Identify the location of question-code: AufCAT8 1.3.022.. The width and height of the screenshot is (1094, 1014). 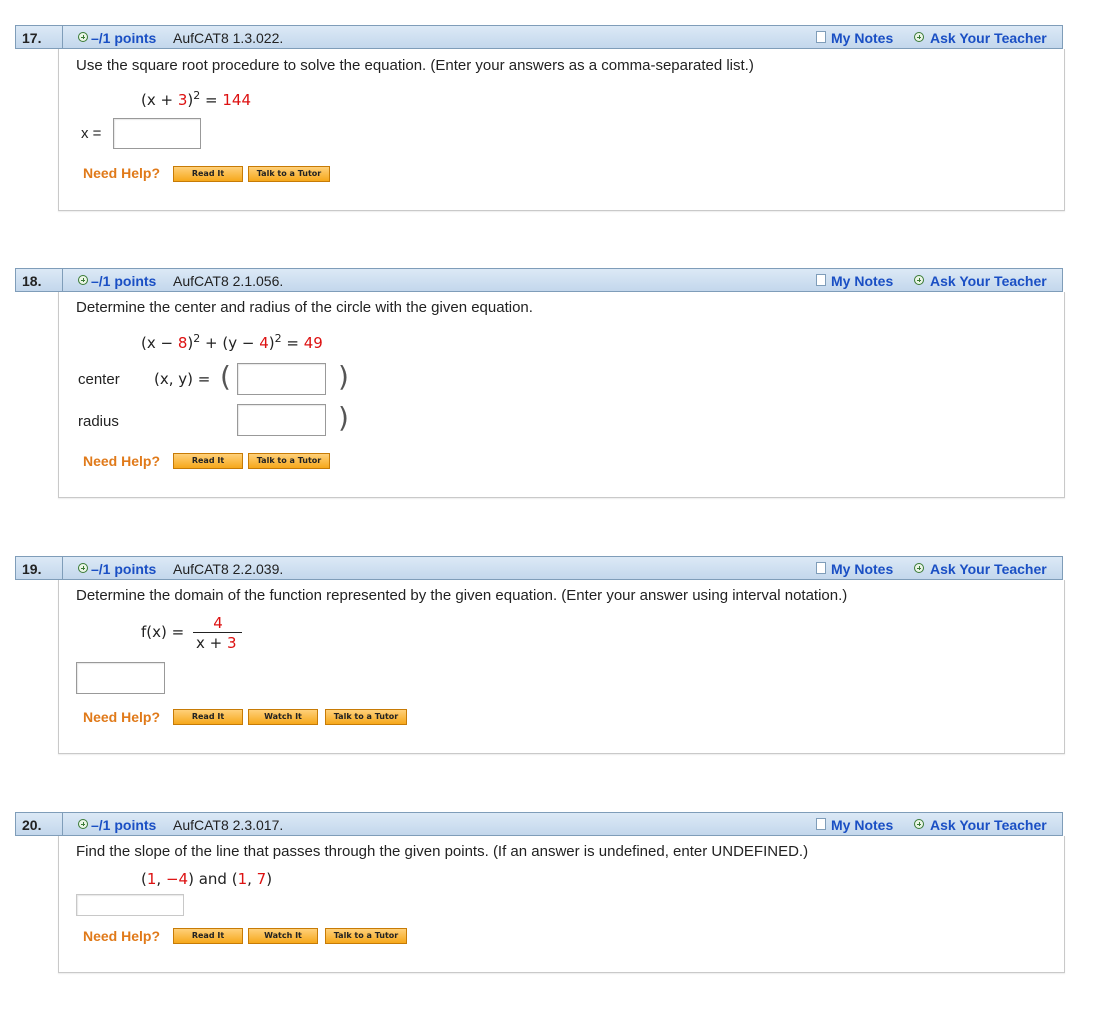
(228, 38).